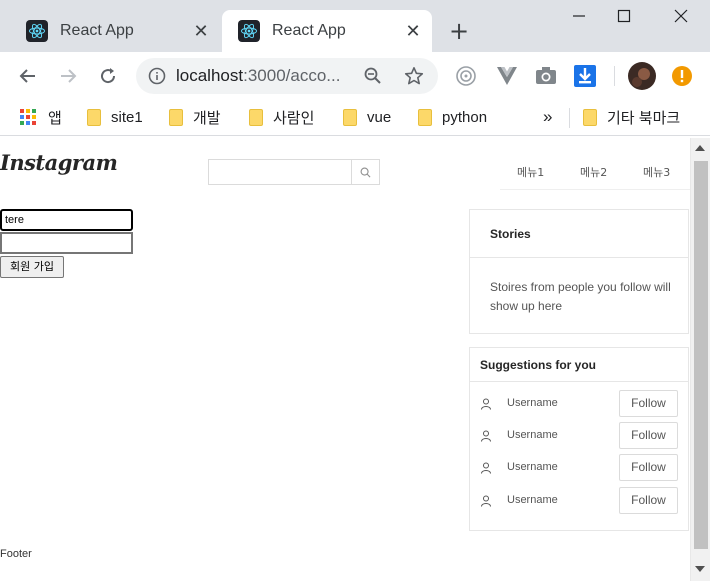 The height and width of the screenshot is (581, 710). Describe the element at coordinates (379, 117) in the screenshot. I see `bookmark-label: vue` at that location.